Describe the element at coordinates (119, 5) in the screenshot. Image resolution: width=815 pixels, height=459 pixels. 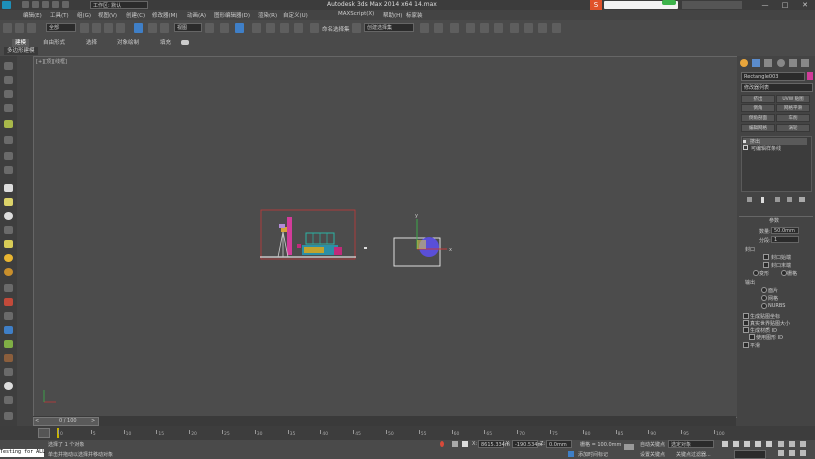
I see `workspace-select: 工作区: 默认` at that location.